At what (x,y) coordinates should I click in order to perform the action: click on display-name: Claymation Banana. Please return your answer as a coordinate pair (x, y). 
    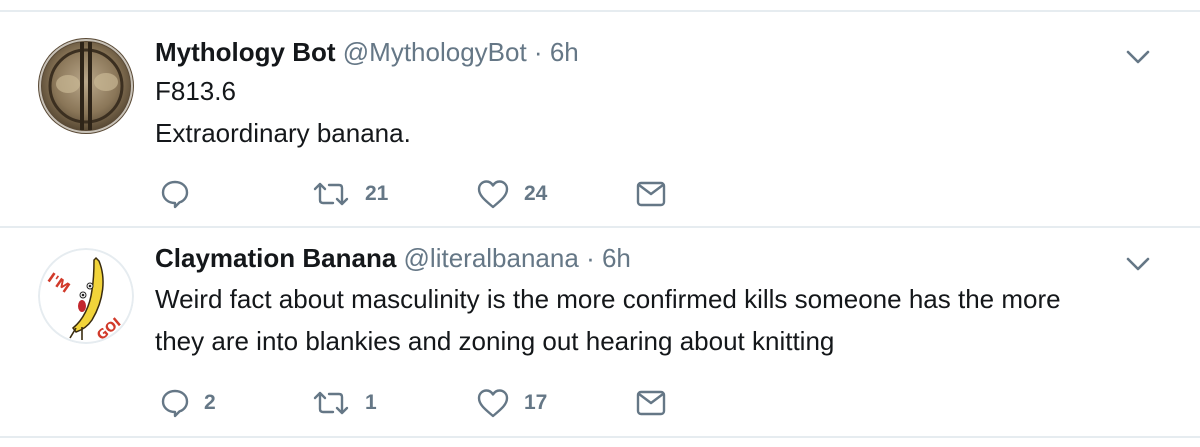
    Looking at the image, I should click on (275, 258).